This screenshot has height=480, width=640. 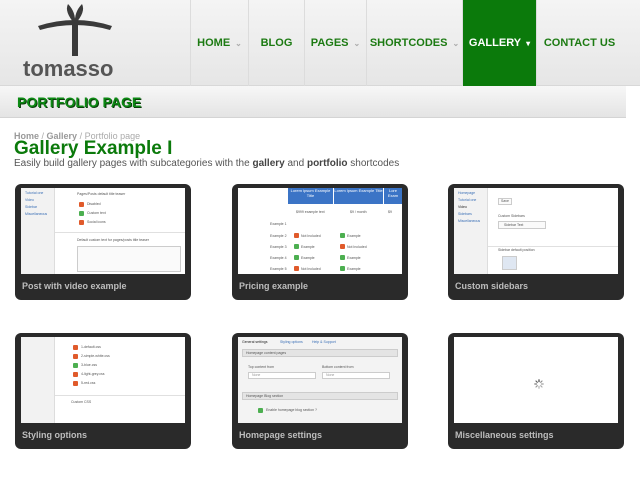 I want to click on mini-option: 2-simple-white.css, so click(x=95, y=356).